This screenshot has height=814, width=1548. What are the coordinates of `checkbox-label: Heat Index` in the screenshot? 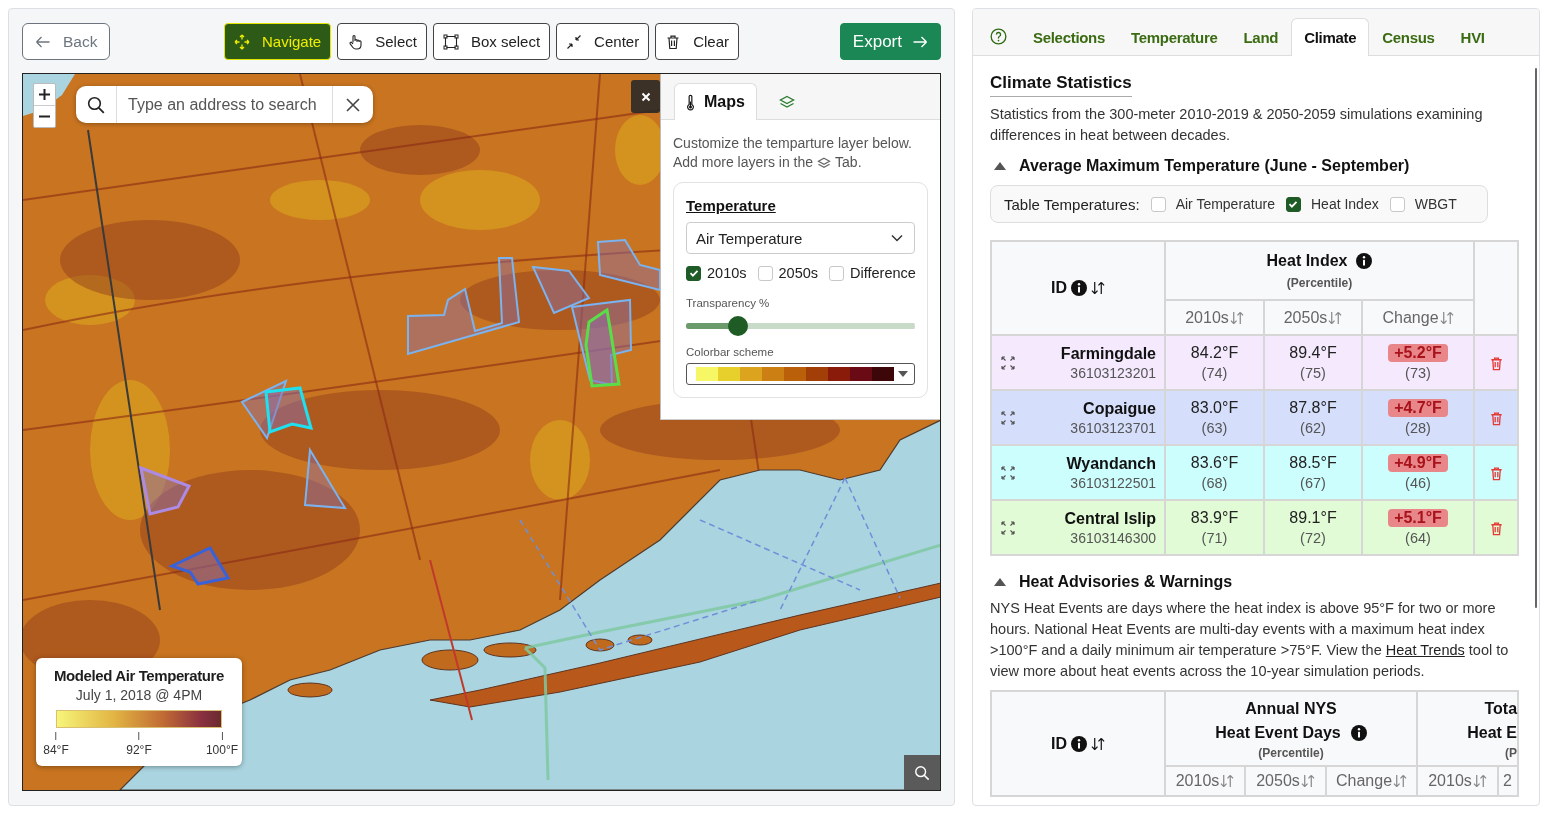 It's located at (1345, 204).